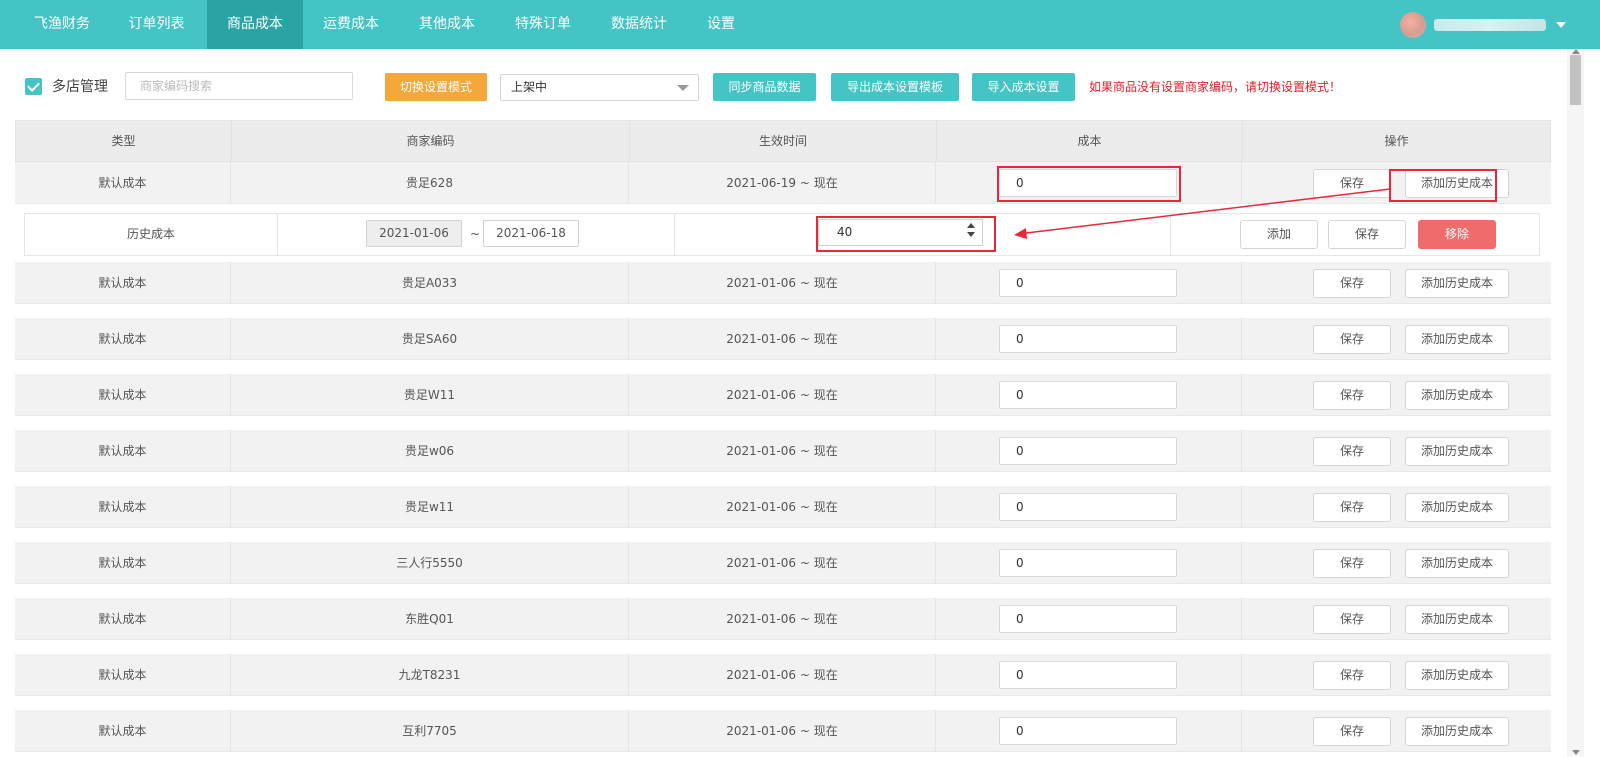  Describe the element at coordinates (1576, 752) in the screenshot. I see `scroll-down-icon` at that location.